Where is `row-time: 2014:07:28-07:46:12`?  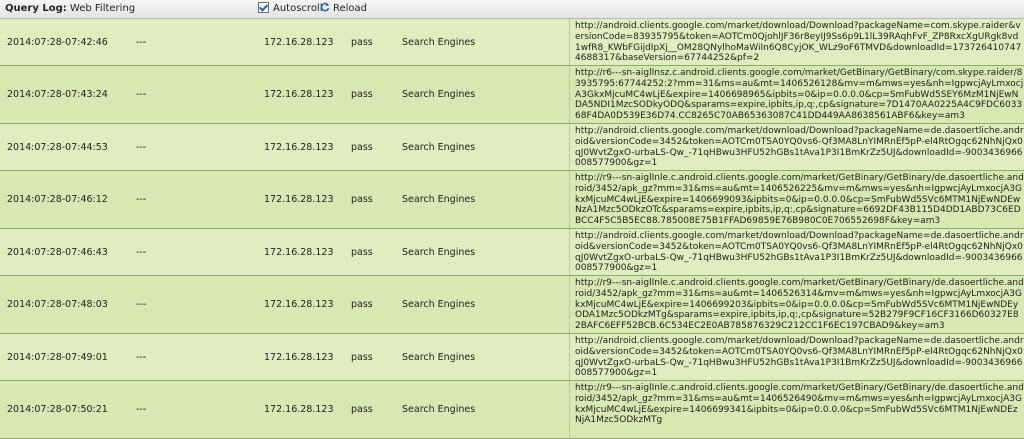
row-time: 2014:07:28-07:46:12 is located at coordinates (57, 199).